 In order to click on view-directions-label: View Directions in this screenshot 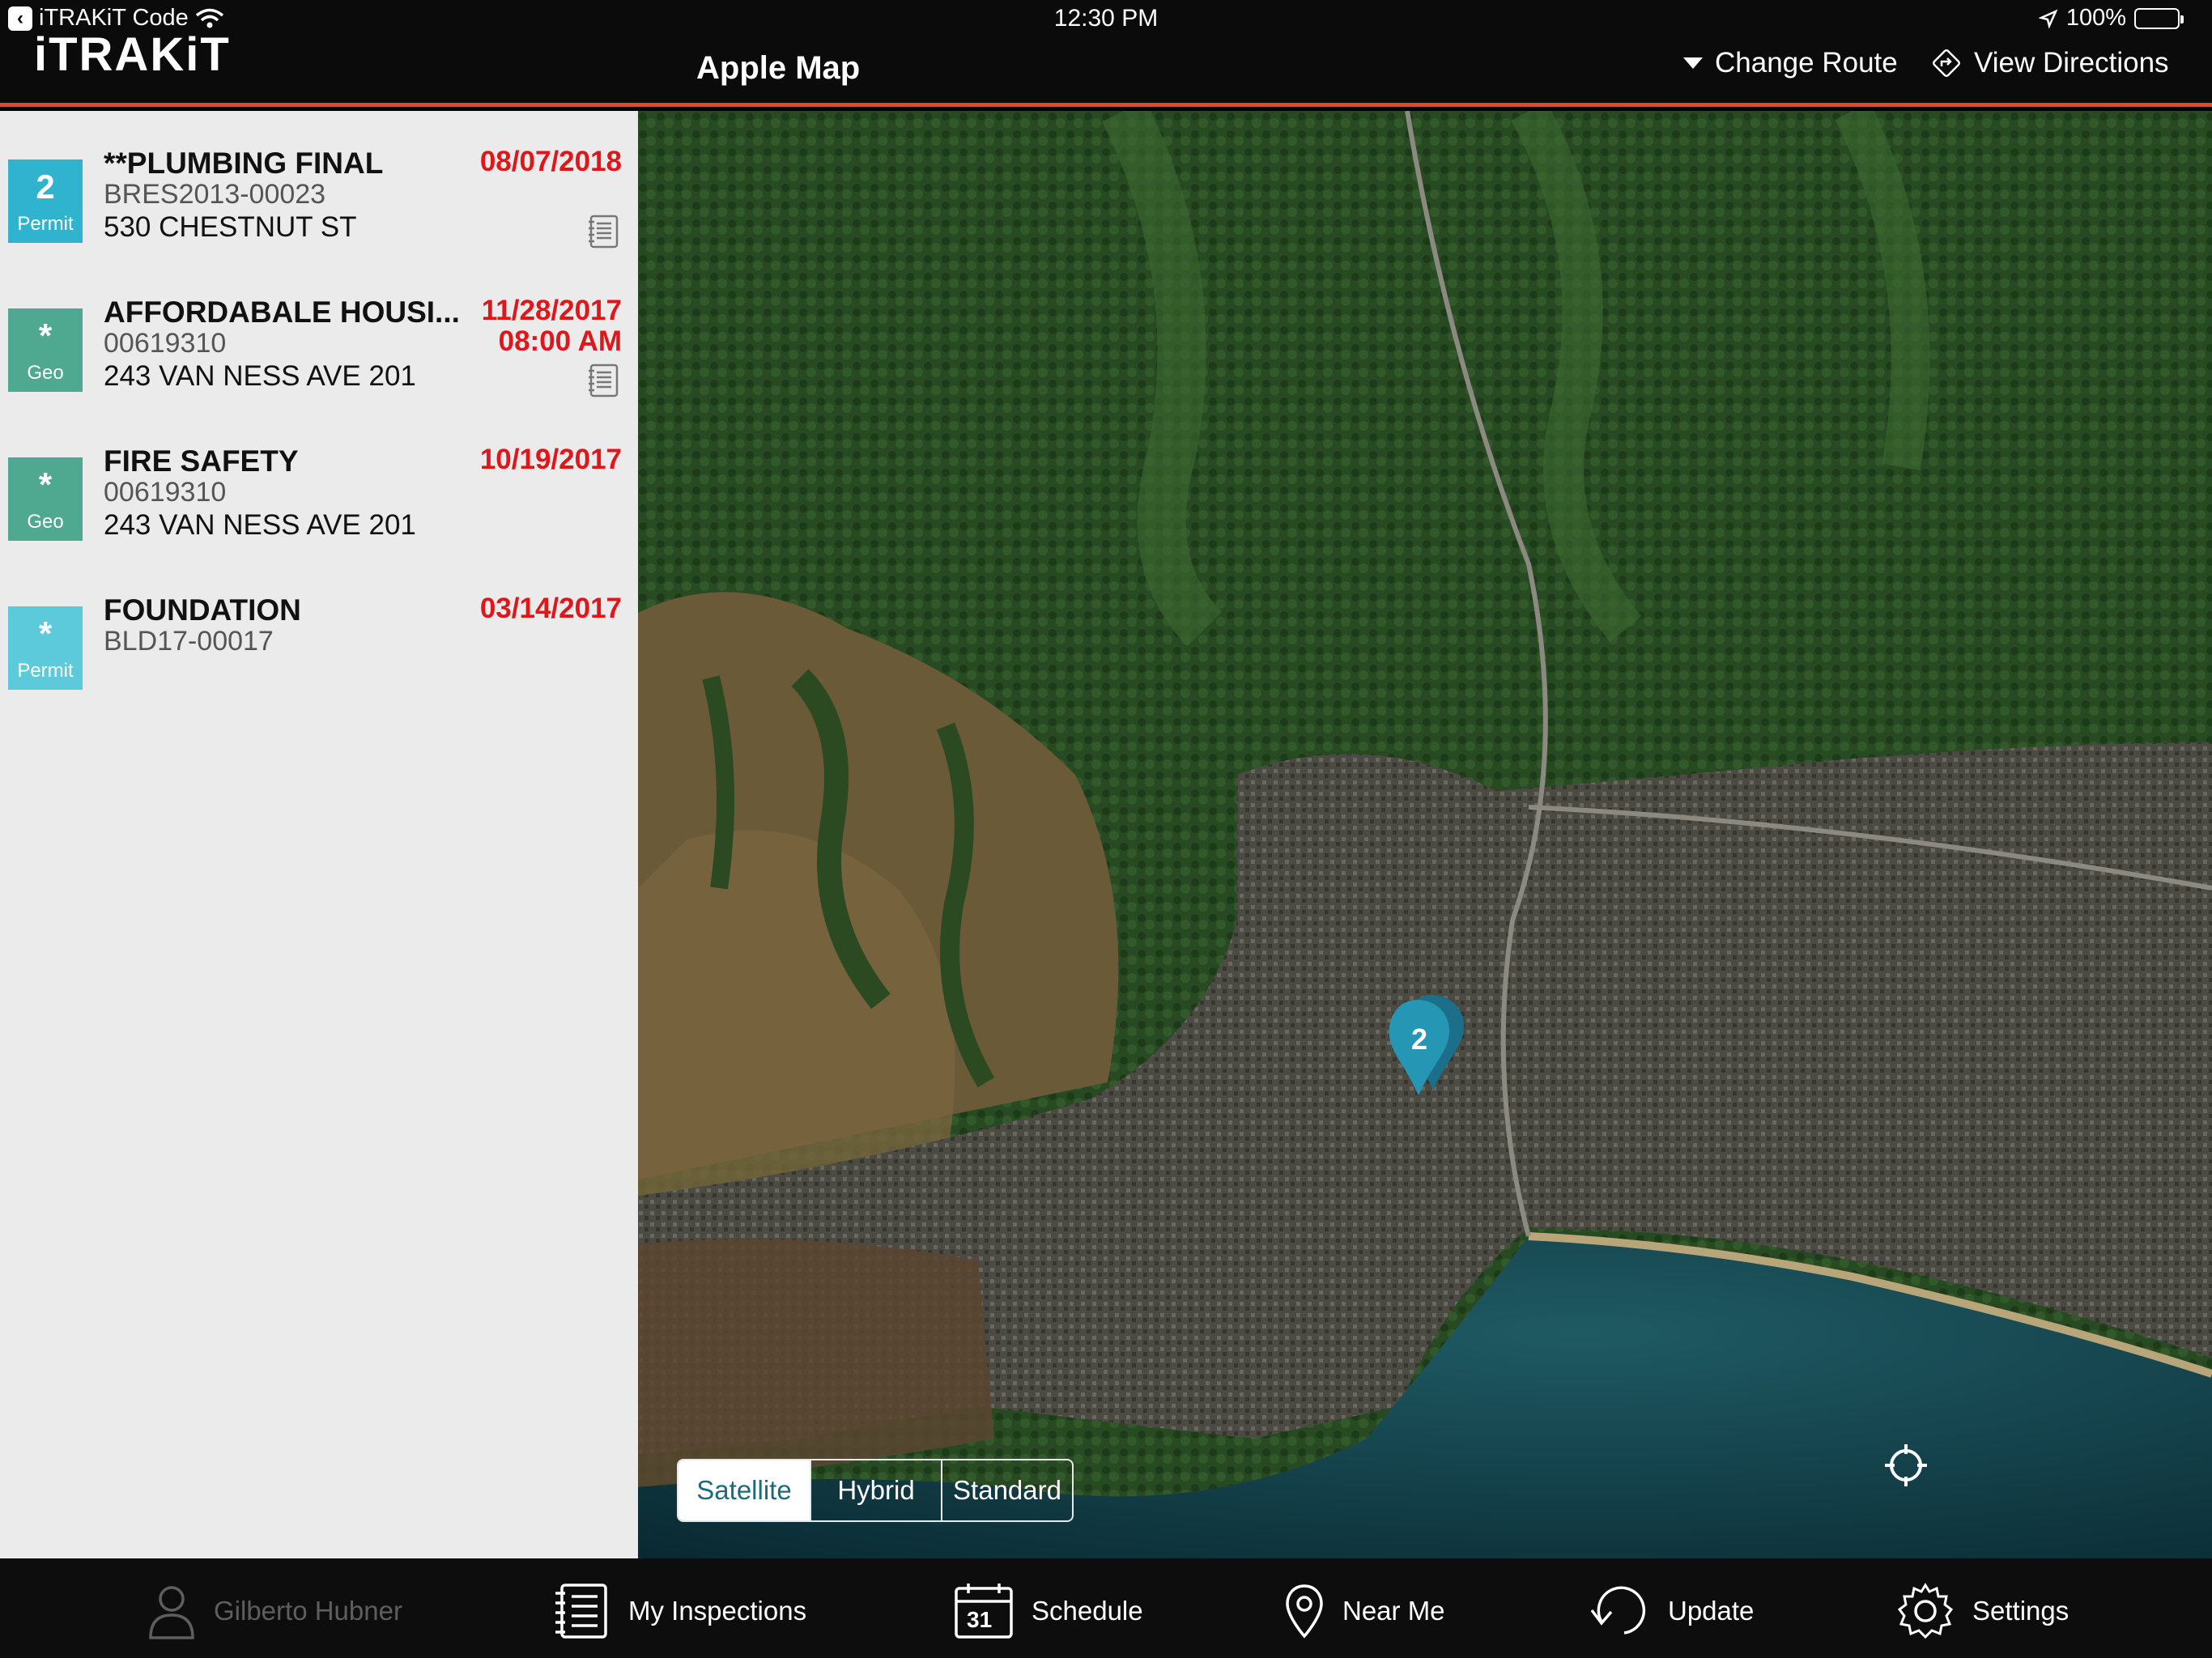, I will do `click(2071, 63)`.